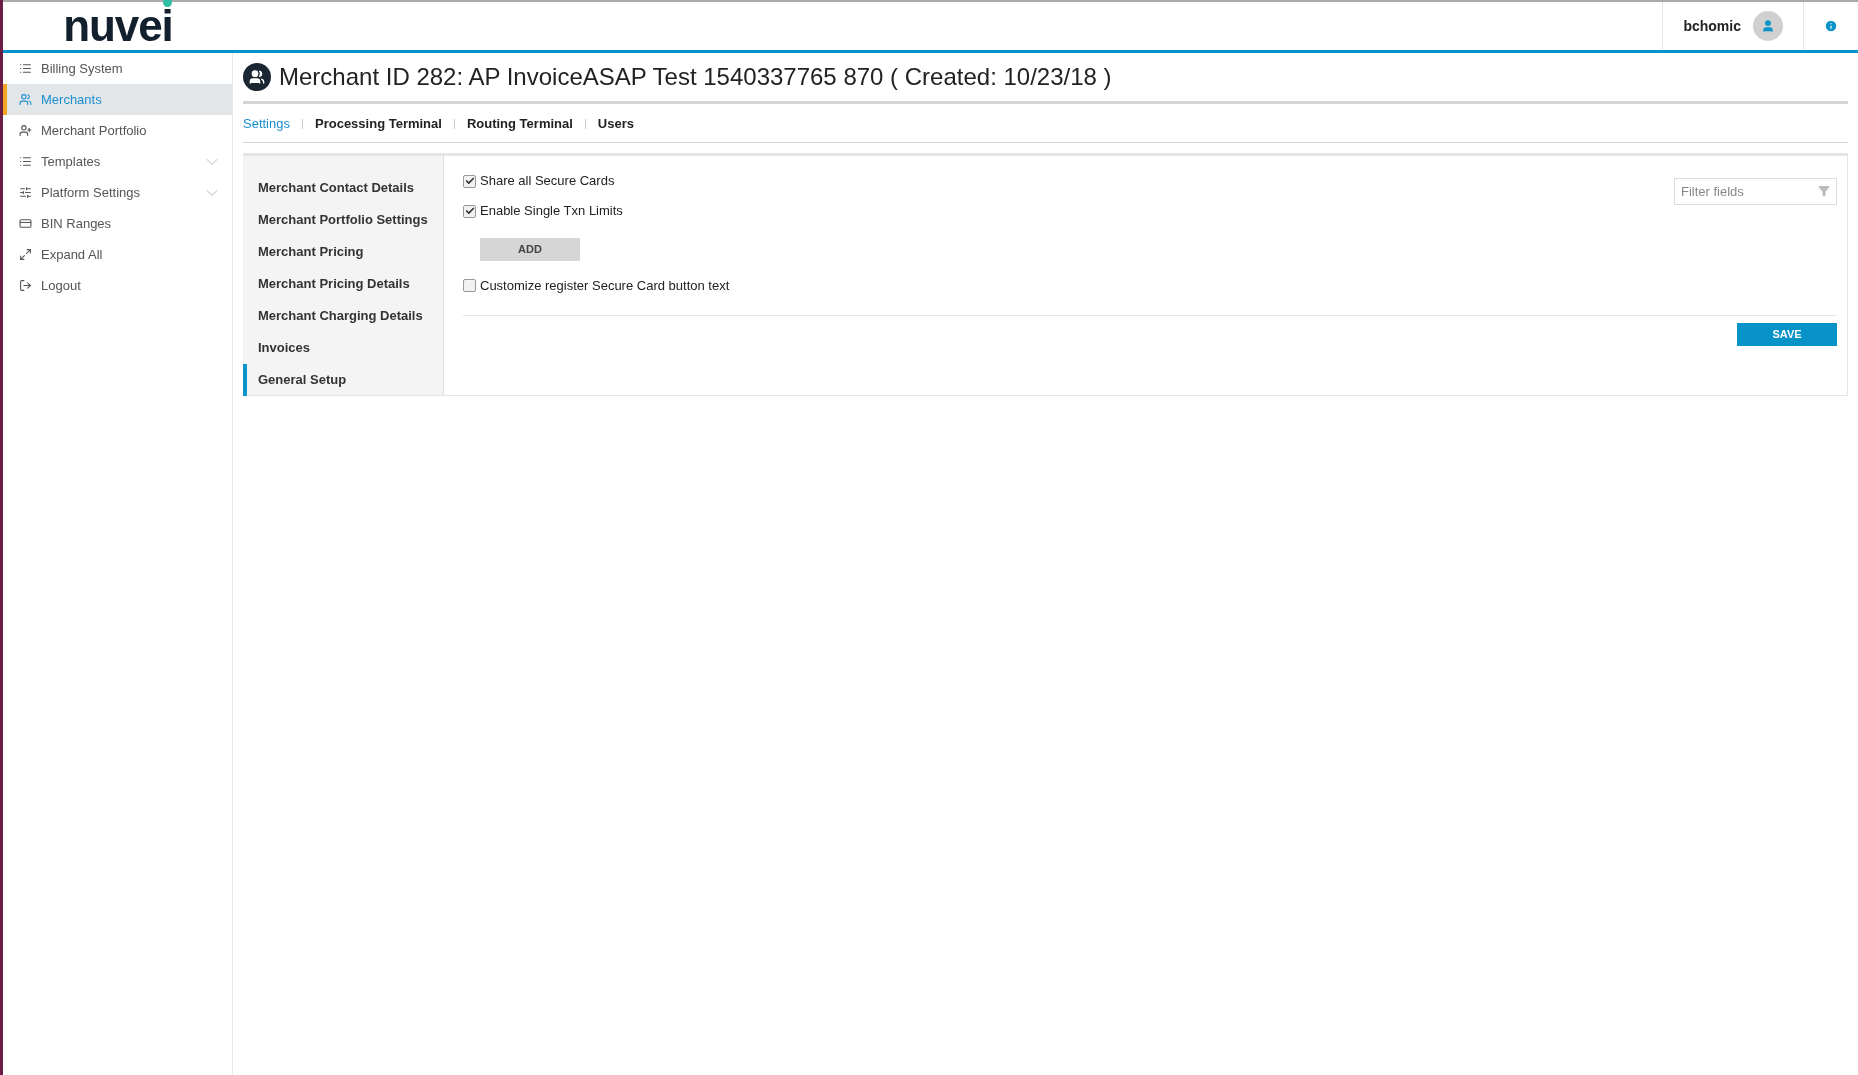 The image size is (1858, 1075). Describe the element at coordinates (343, 188) in the screenshot. I see `section-nav-item: Merchant Contact Details` at that location.